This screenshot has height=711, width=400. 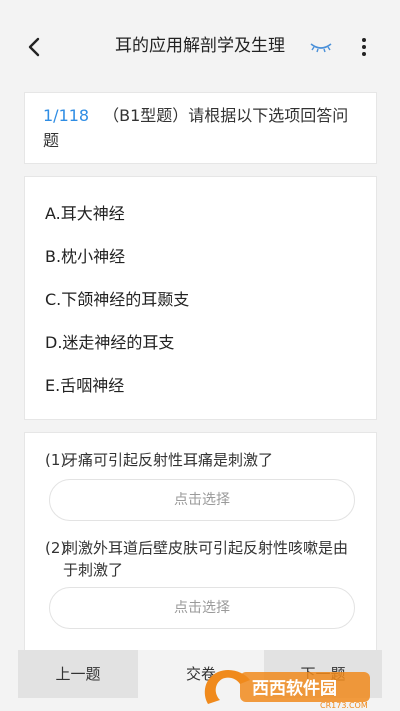 I want to click on question-number: 1/118, so click(x=66, y=115).